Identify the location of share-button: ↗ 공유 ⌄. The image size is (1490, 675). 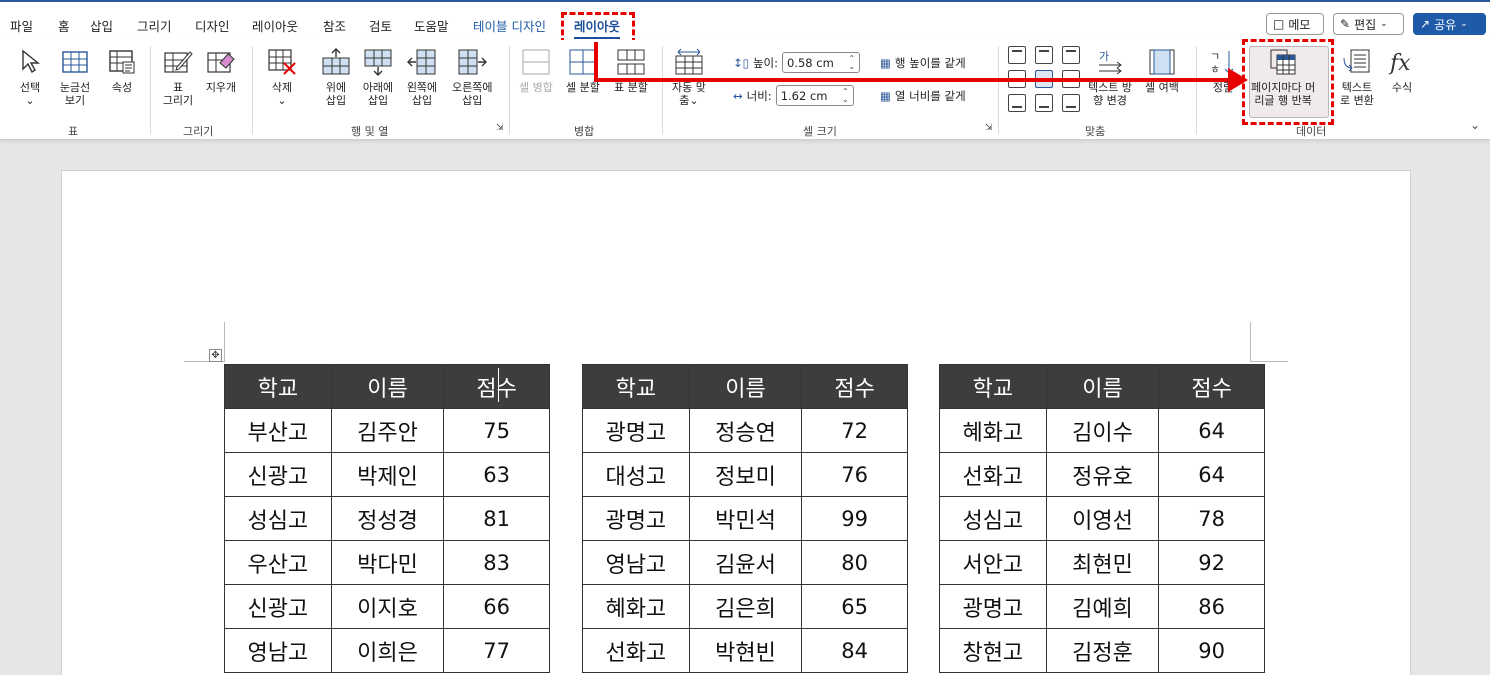
(1449, 24).